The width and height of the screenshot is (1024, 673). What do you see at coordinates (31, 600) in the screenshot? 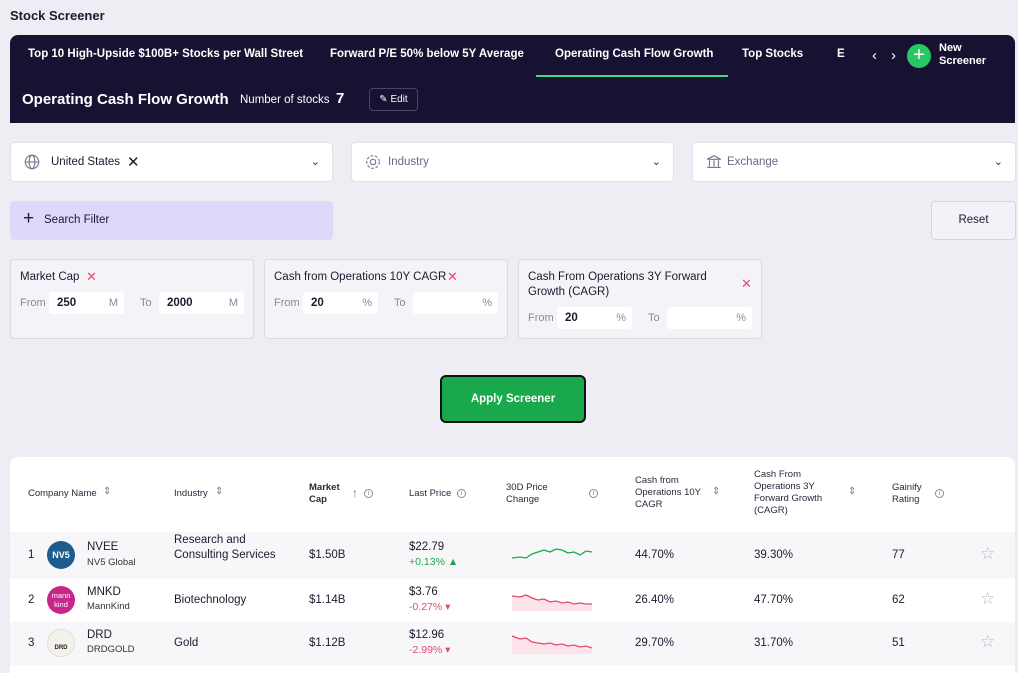
I see `rank: 2` at bounding box center [31, 600].